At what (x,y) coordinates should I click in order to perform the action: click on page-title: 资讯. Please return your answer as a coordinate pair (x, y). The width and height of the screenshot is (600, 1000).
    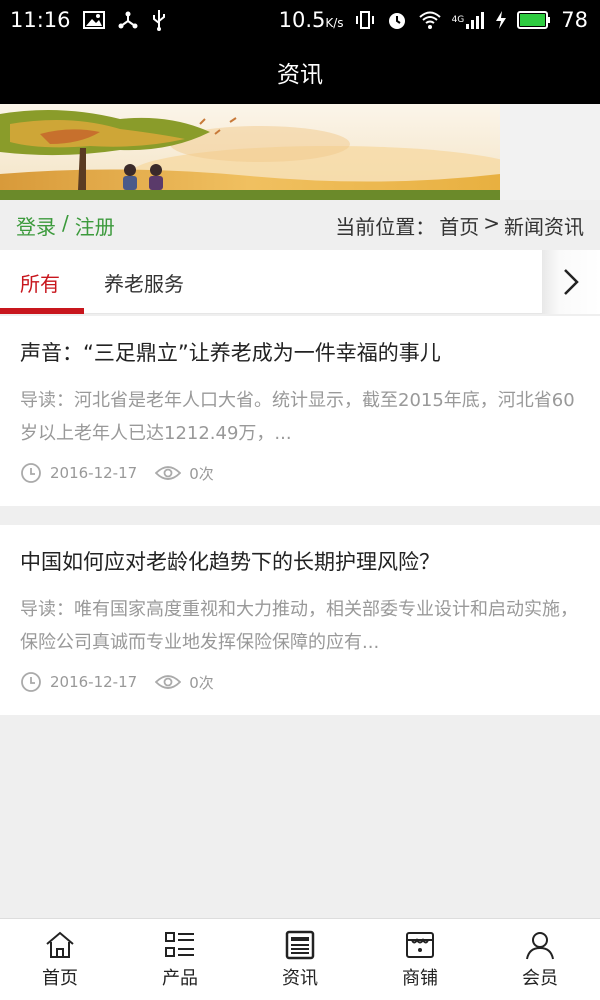
    Looking at the image, I should click on (300, 75).